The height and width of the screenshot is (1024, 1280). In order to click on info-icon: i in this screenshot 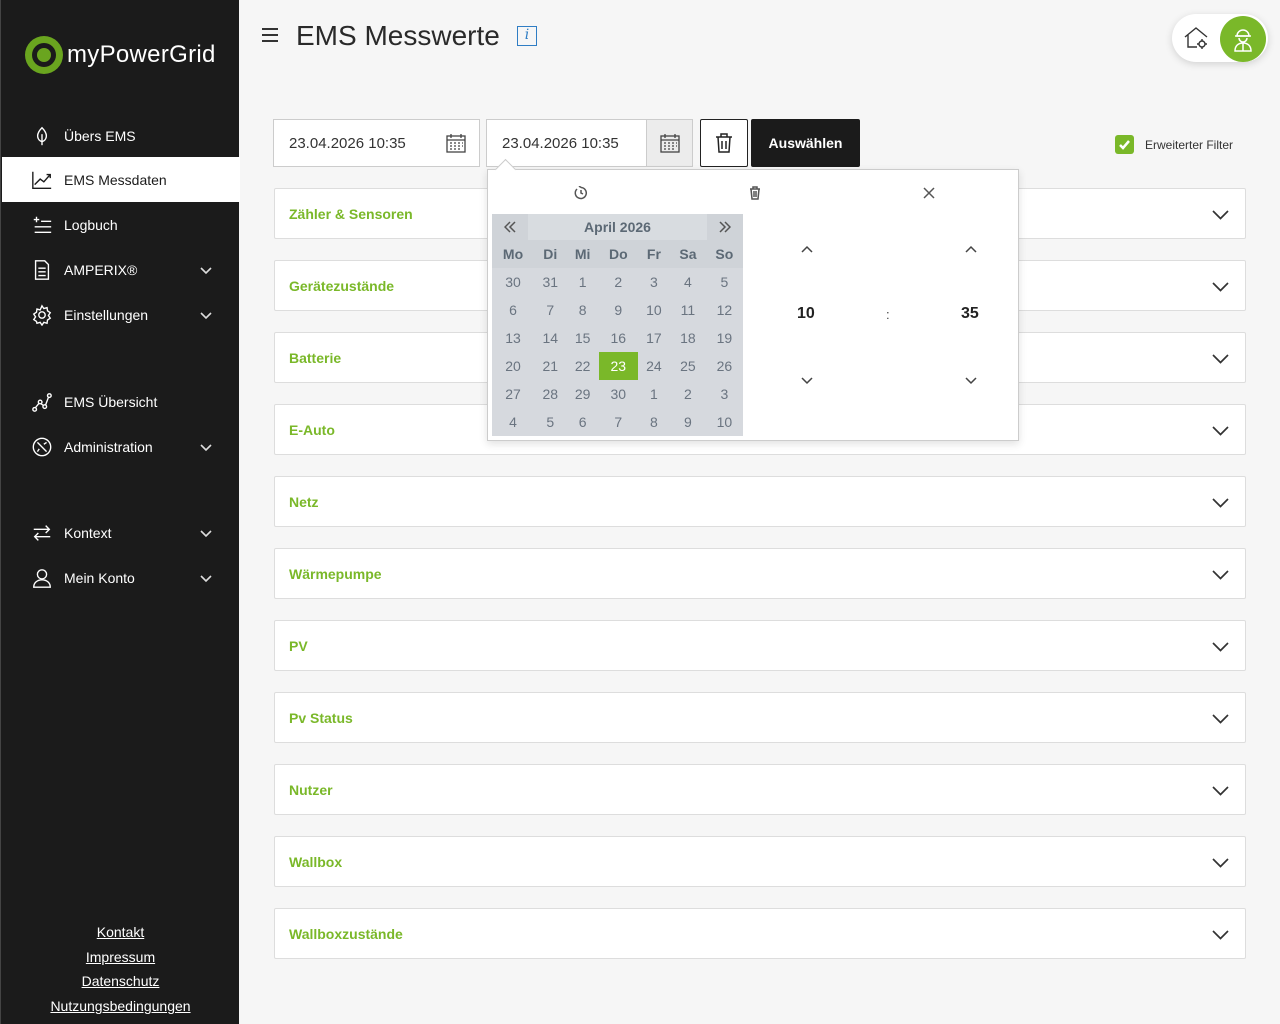, I will do `click(527, 36)`.